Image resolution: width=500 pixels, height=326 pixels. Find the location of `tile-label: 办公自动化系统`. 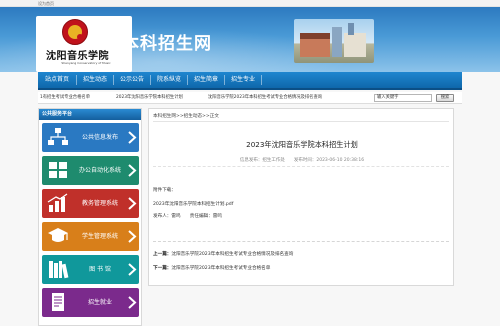

tile-label: 办公自动化系统 is located at coordinates (99, 170).